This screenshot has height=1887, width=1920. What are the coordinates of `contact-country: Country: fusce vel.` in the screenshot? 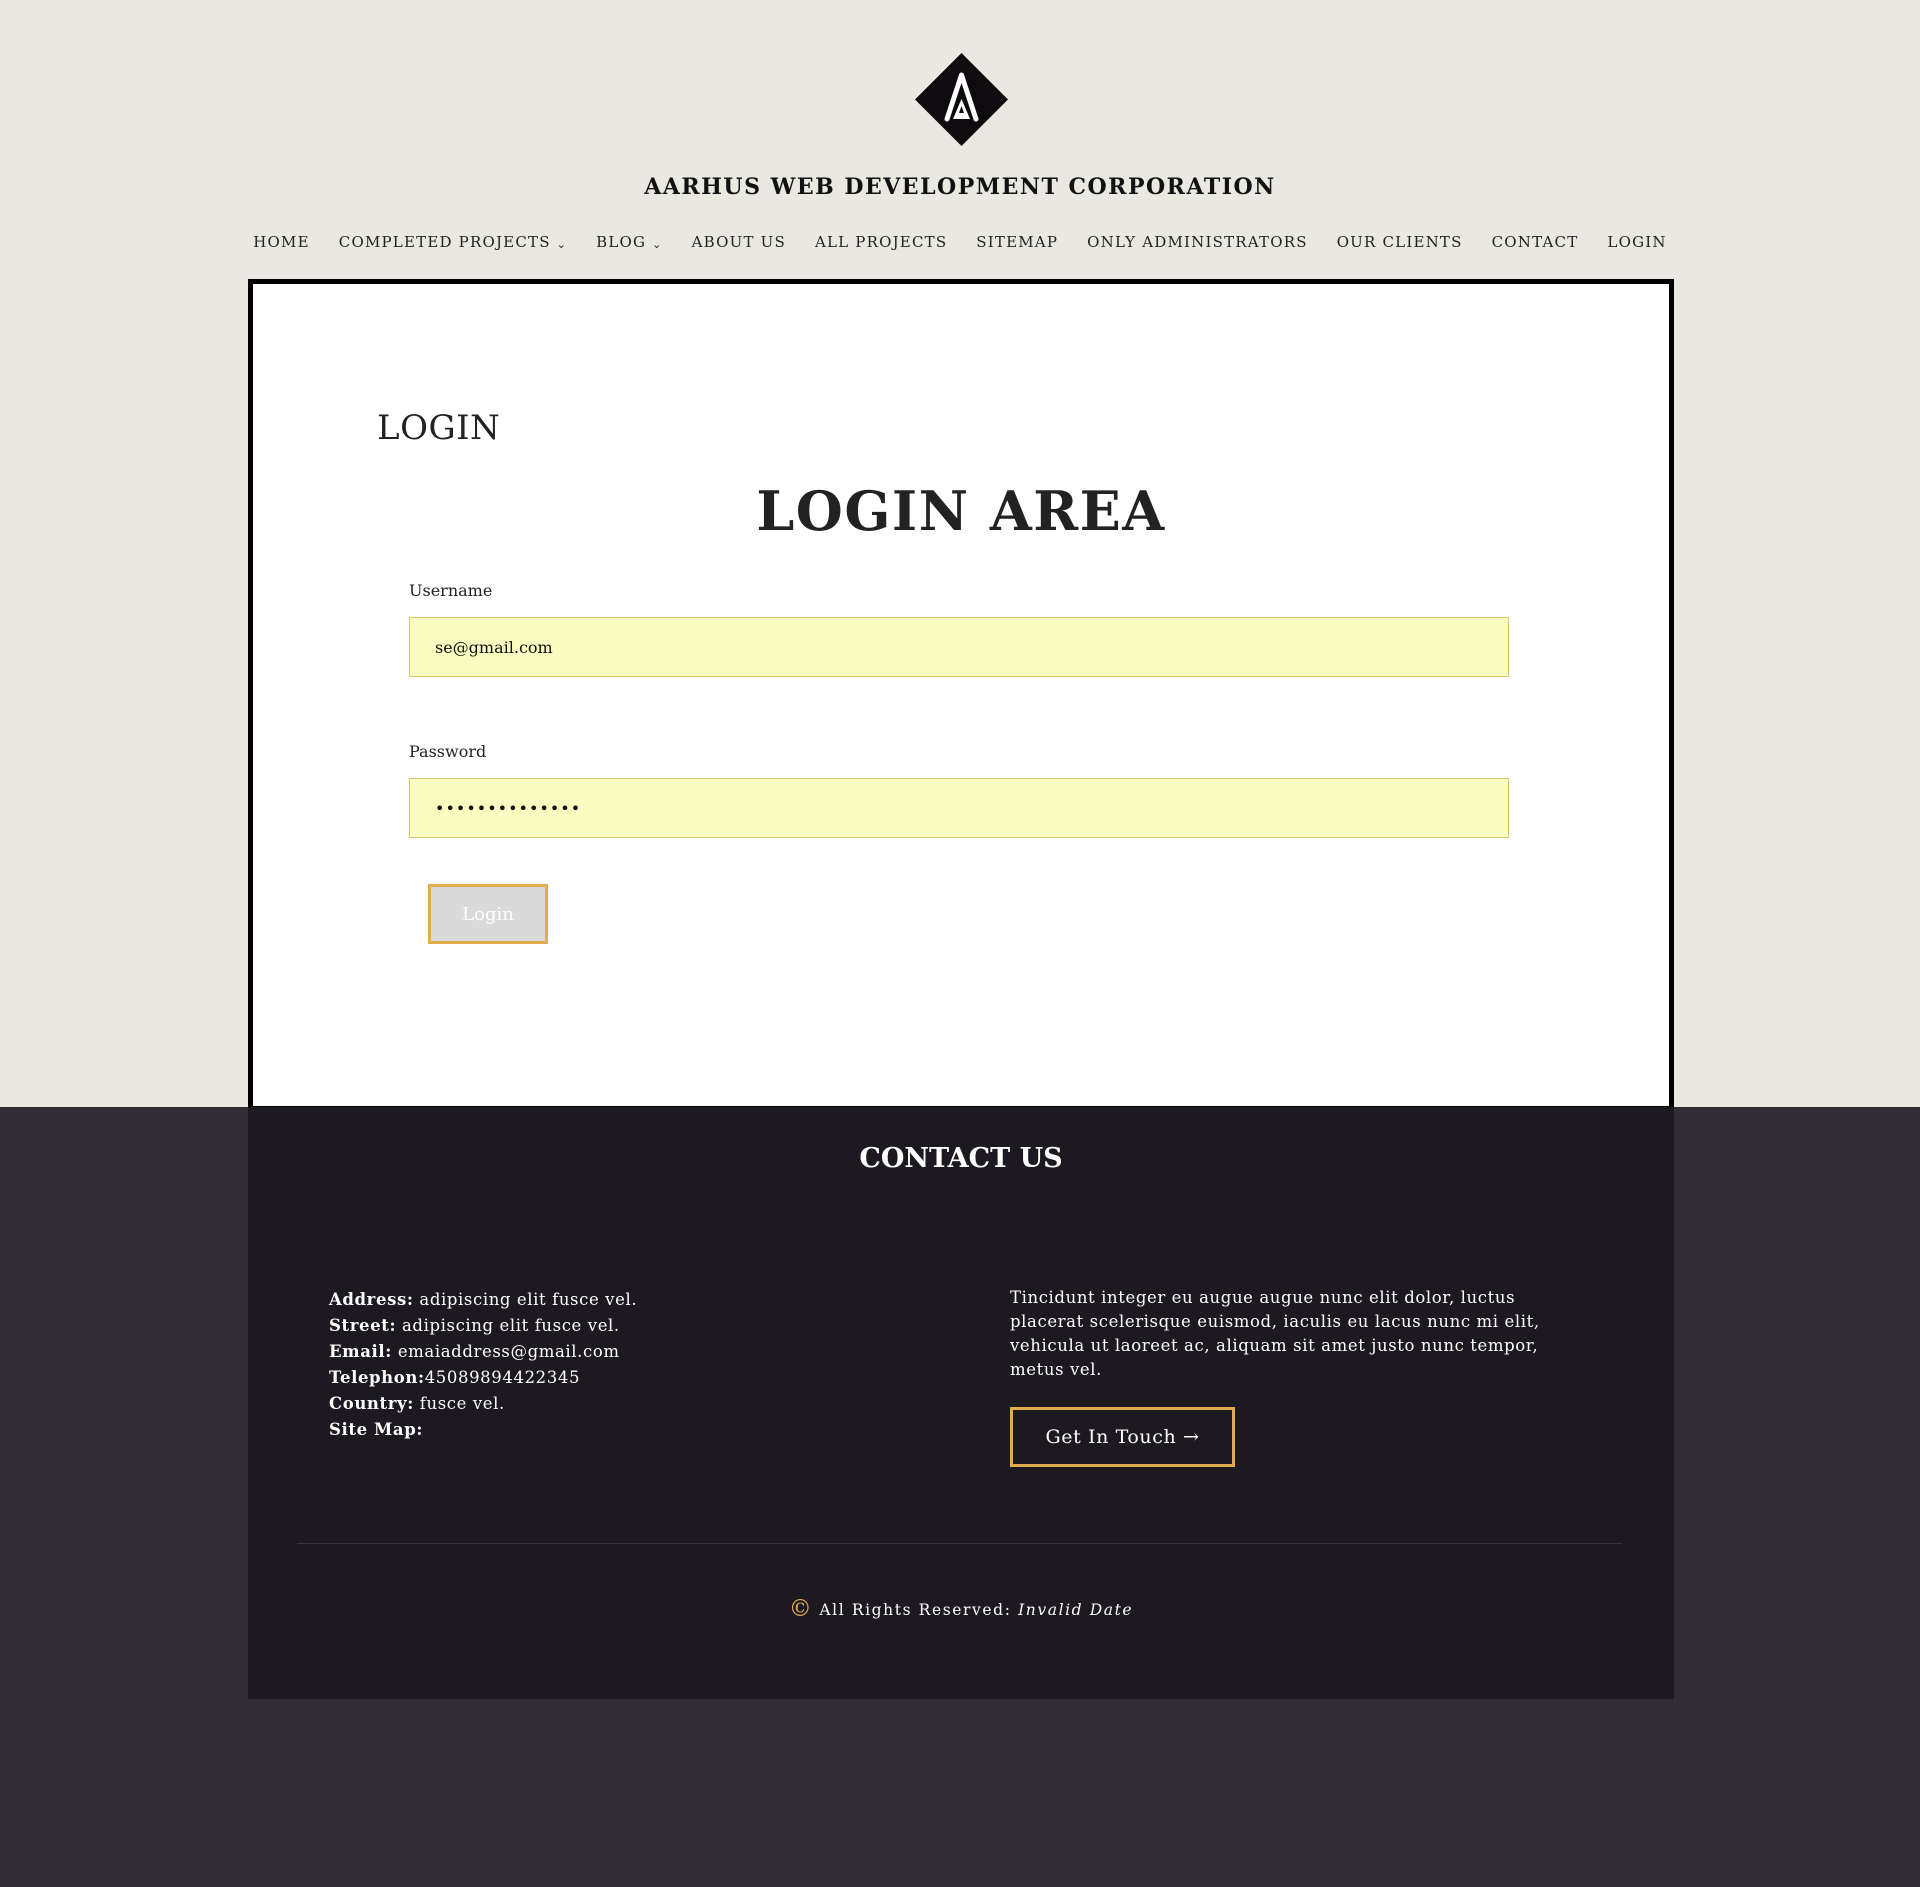 It's located at (483, 1404).